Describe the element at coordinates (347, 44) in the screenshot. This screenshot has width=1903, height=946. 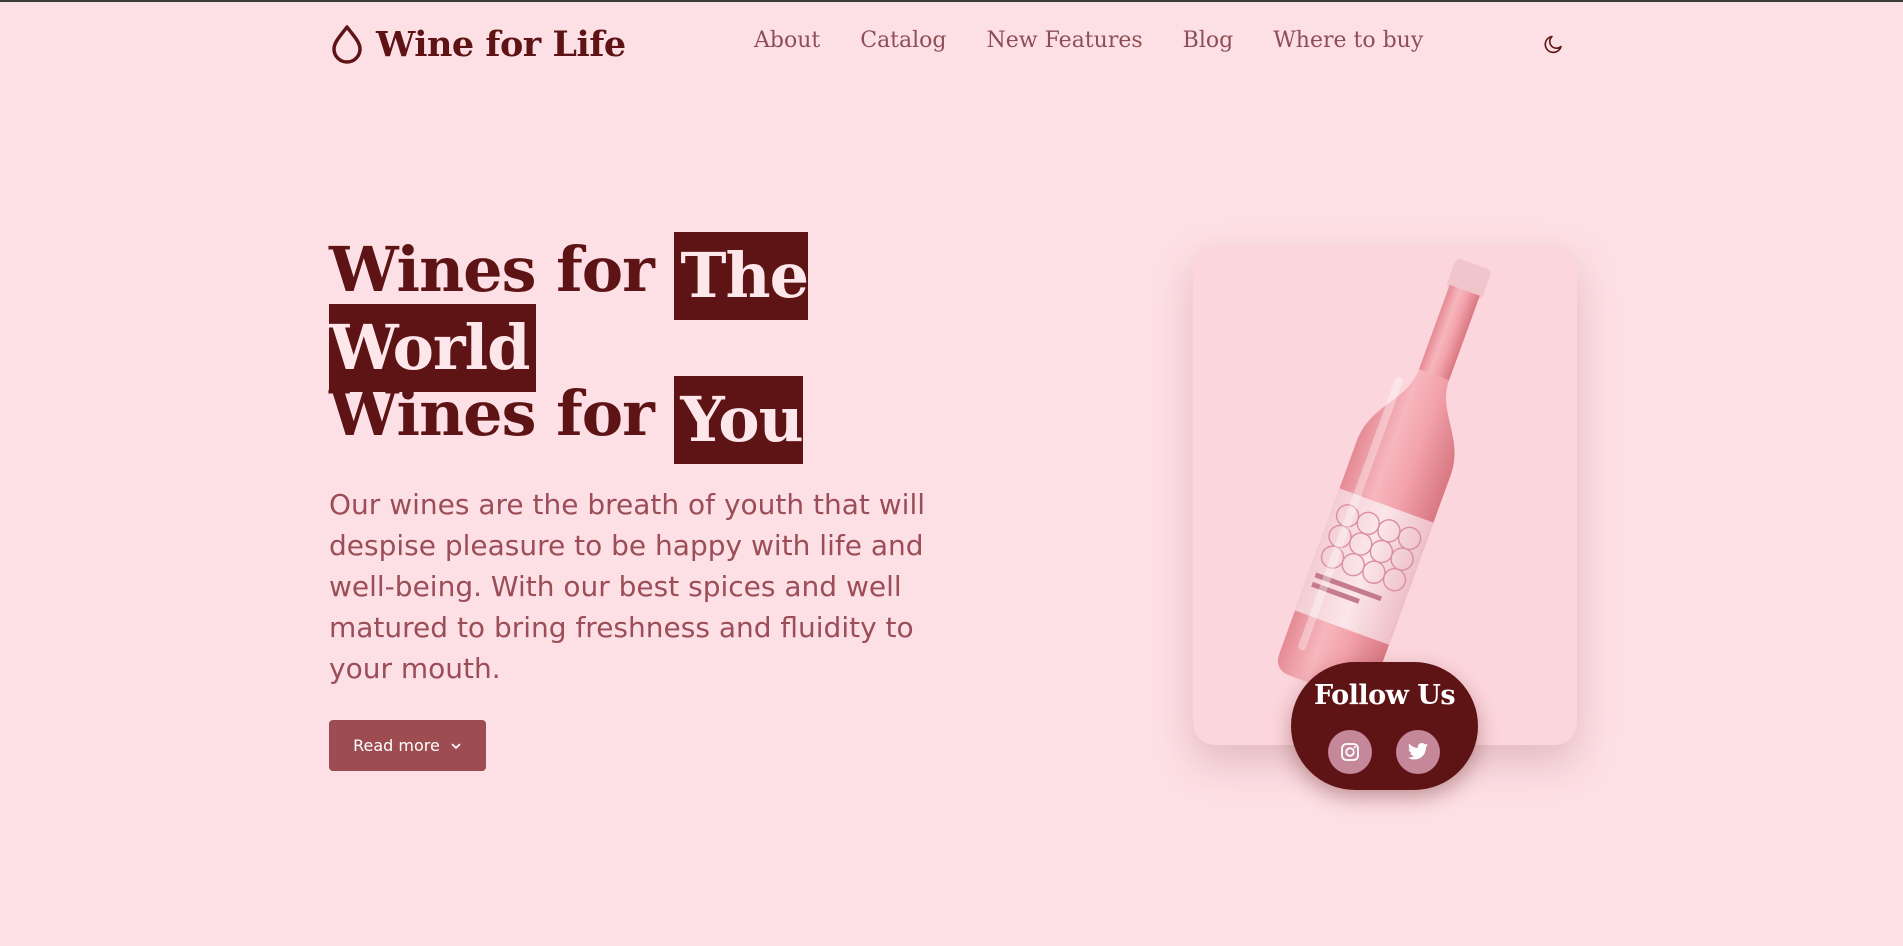
I see `drop-icon` at that location.